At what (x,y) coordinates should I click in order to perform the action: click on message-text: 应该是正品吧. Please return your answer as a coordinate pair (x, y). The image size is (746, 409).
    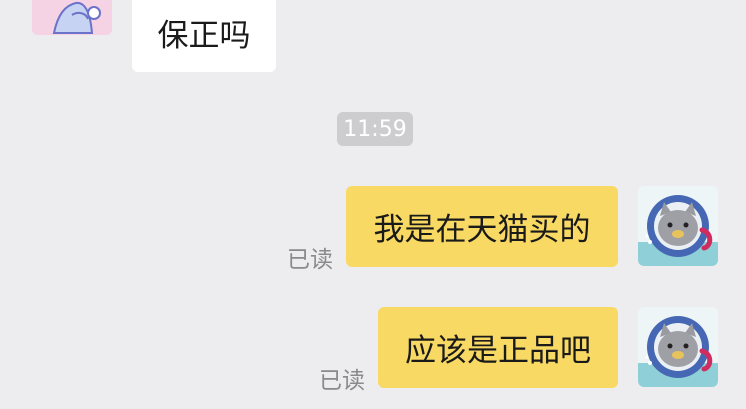
    Looking at the image, I should click on (498, 351).